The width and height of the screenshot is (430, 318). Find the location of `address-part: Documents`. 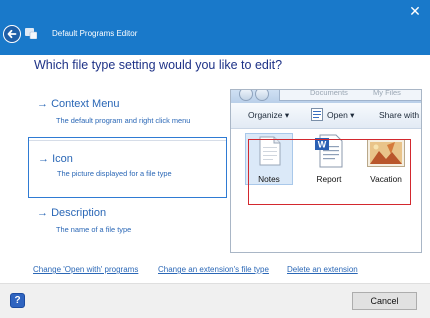

address-part: Documents is located at coordinates (329, 93).